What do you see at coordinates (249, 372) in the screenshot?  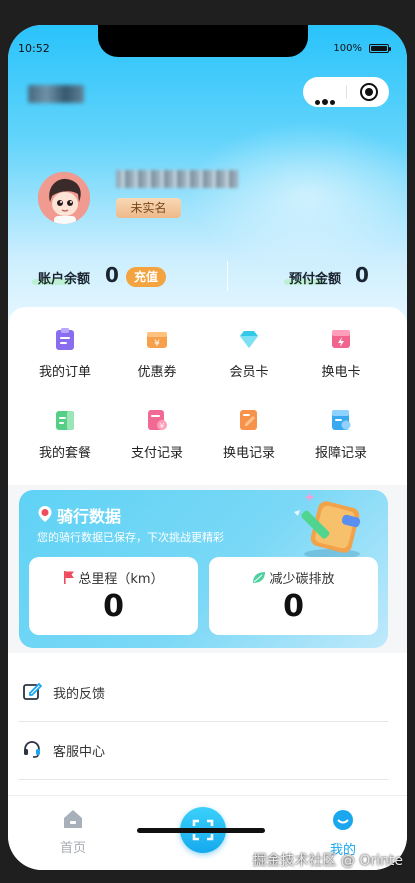 I see `menu-label: 会员卡` at bounding box center [249, 372].